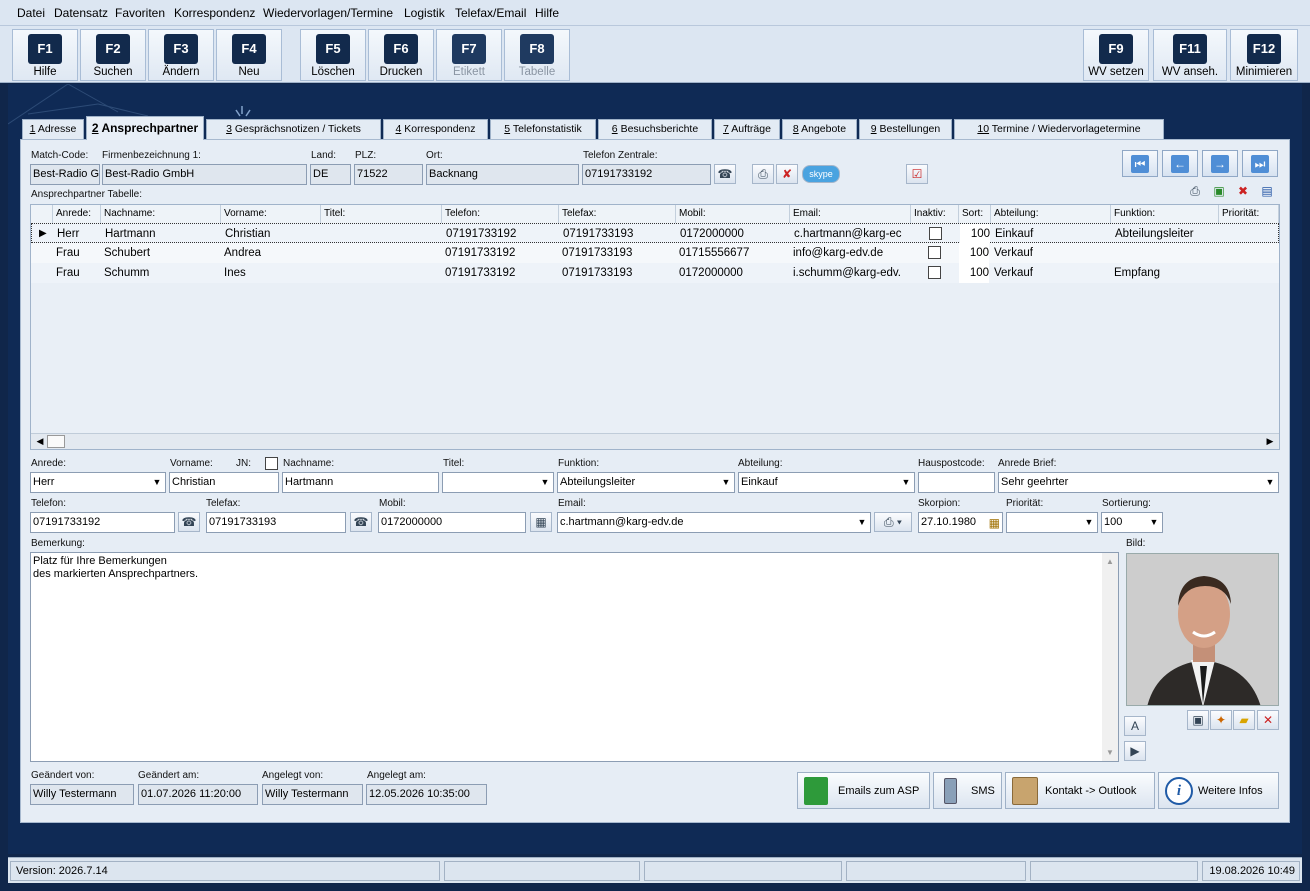 This screenshot has width=1310, height=891. Describe the element at coordinates (1116, 55) in the screenshot. I see `f9-set-followup-button: F9 WV setzen` at that location.